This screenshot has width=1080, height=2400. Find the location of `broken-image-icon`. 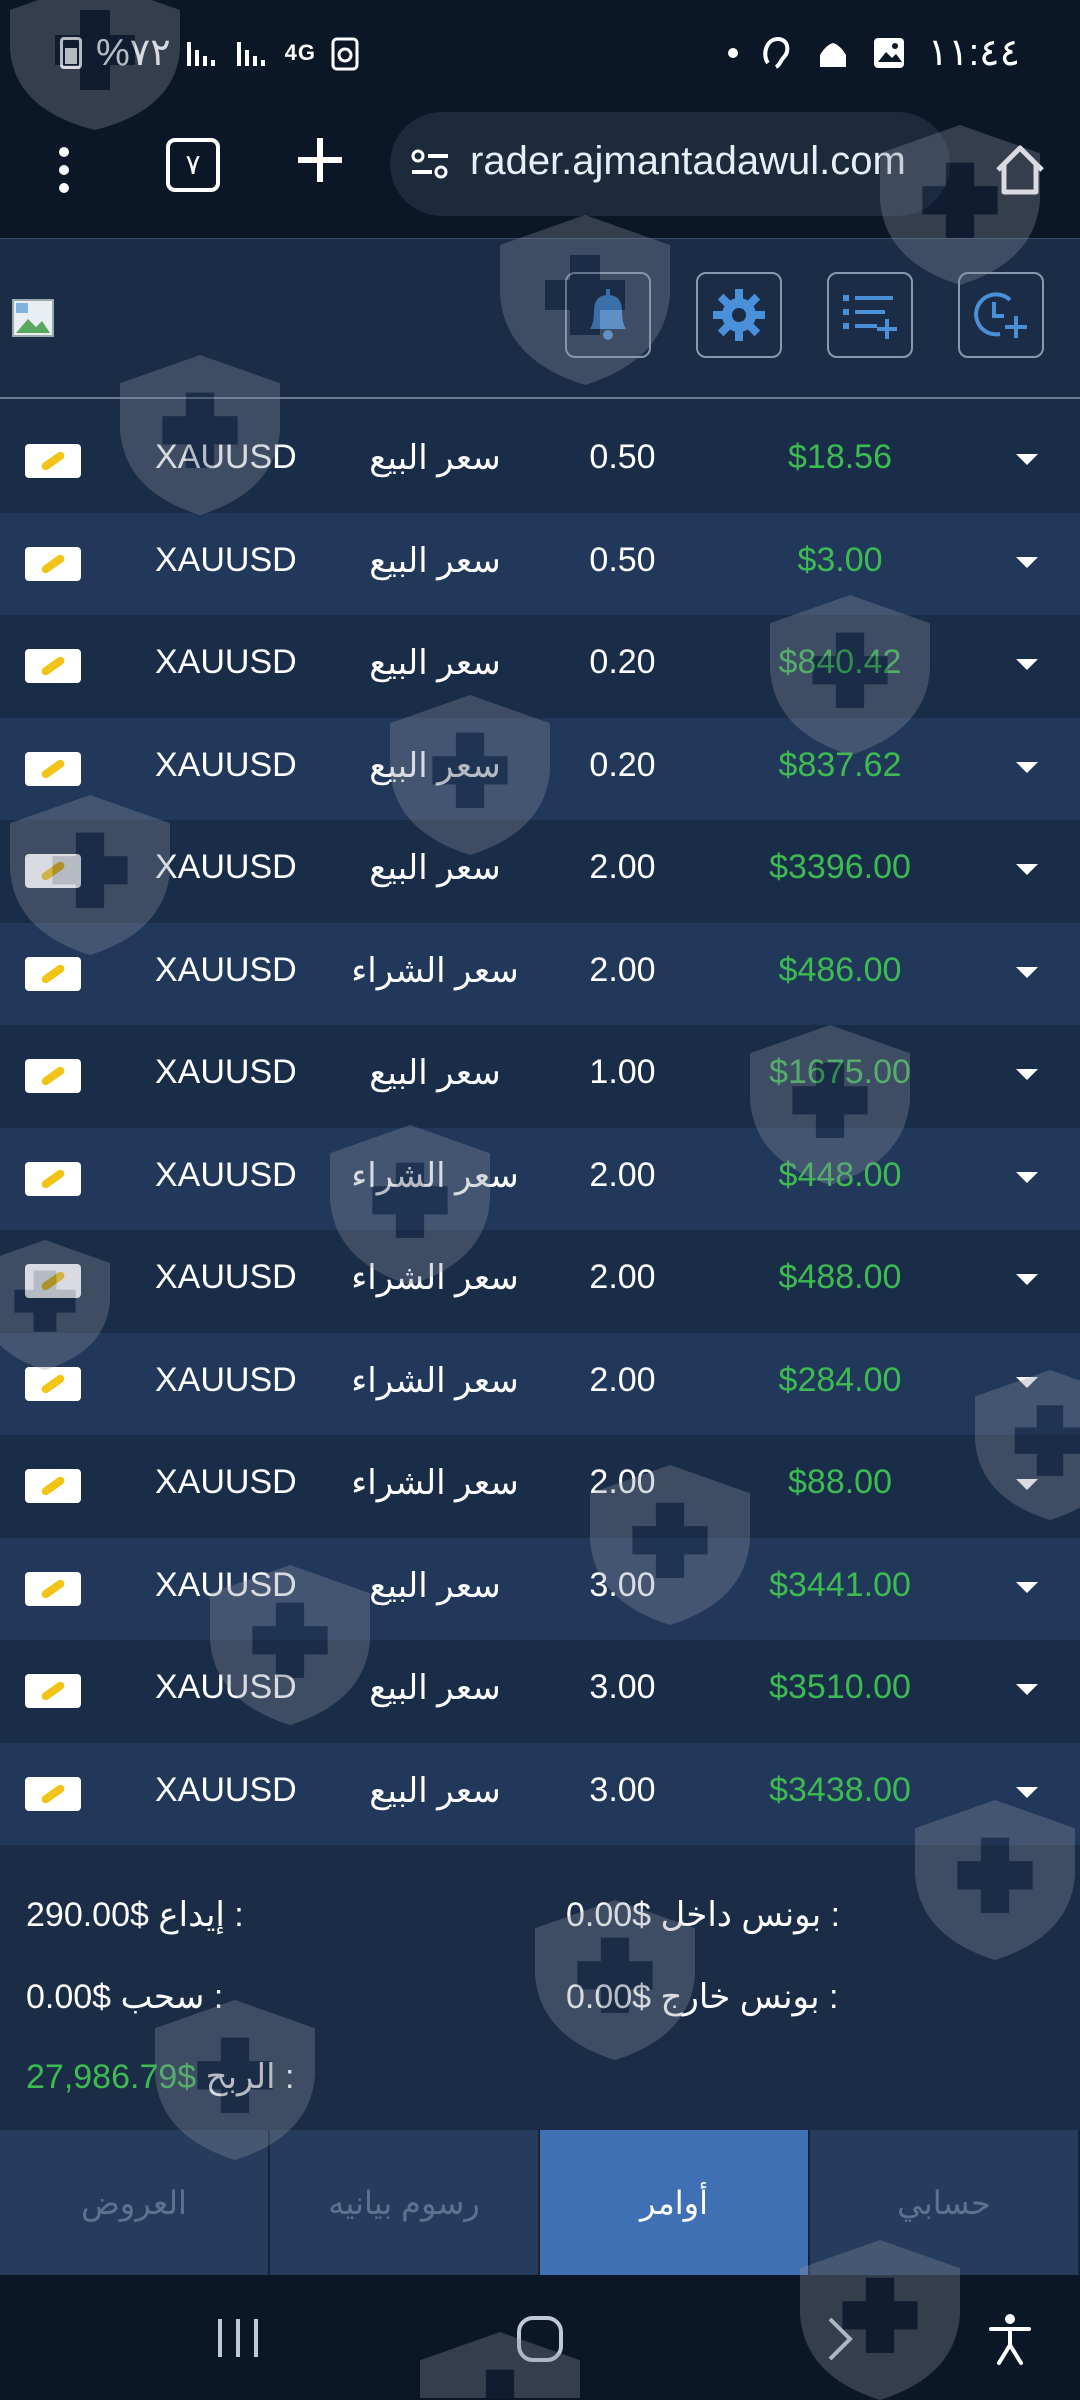

broken-image-icon is located at coordinates (33, 318).